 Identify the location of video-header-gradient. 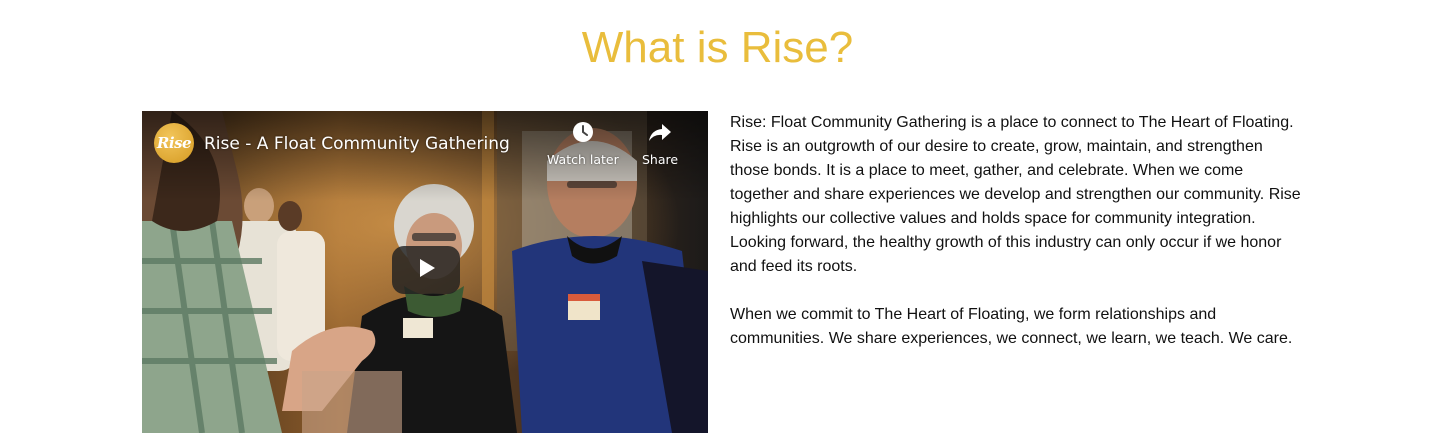
(425, 156).